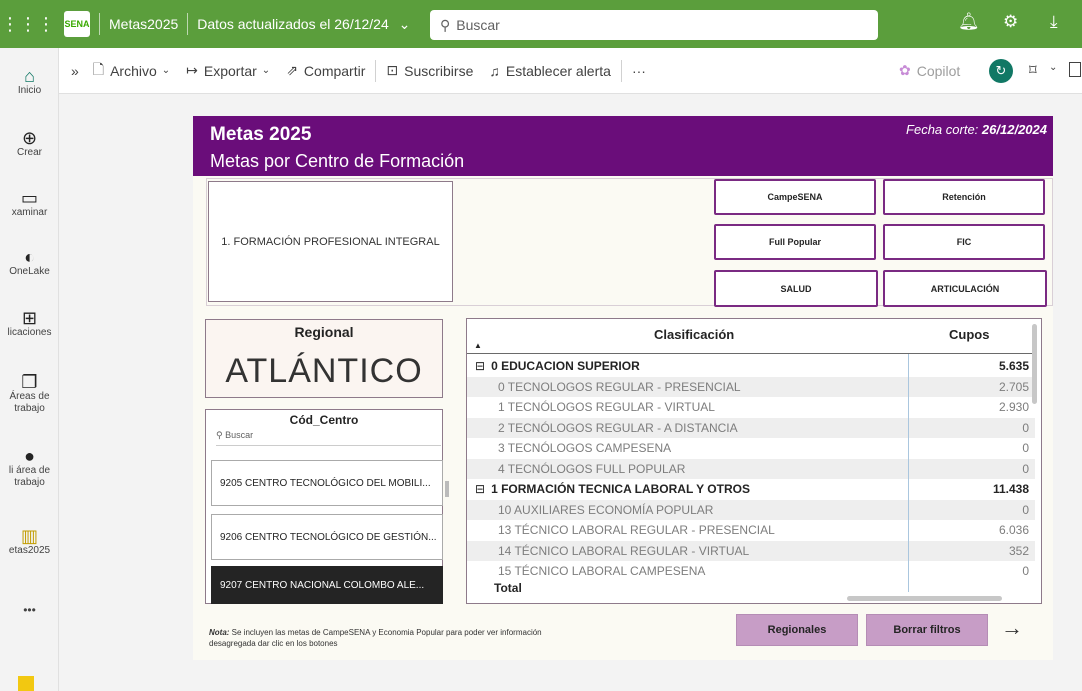 This screenshot has height=691, width=1082. I want to click on row-label: ⊟ 0 EDUCACION SUPERIOR, so click(557, 366).